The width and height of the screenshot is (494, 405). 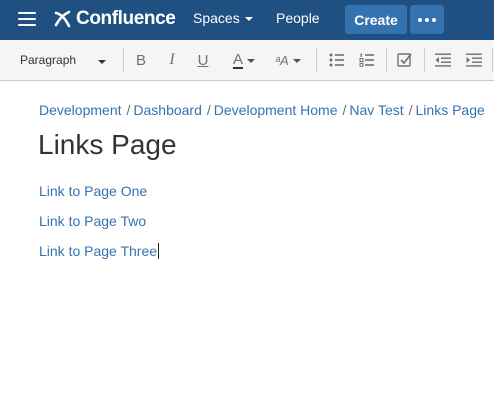 I want to click on content-link: Link to Page Three, so click(x=98, y=251).